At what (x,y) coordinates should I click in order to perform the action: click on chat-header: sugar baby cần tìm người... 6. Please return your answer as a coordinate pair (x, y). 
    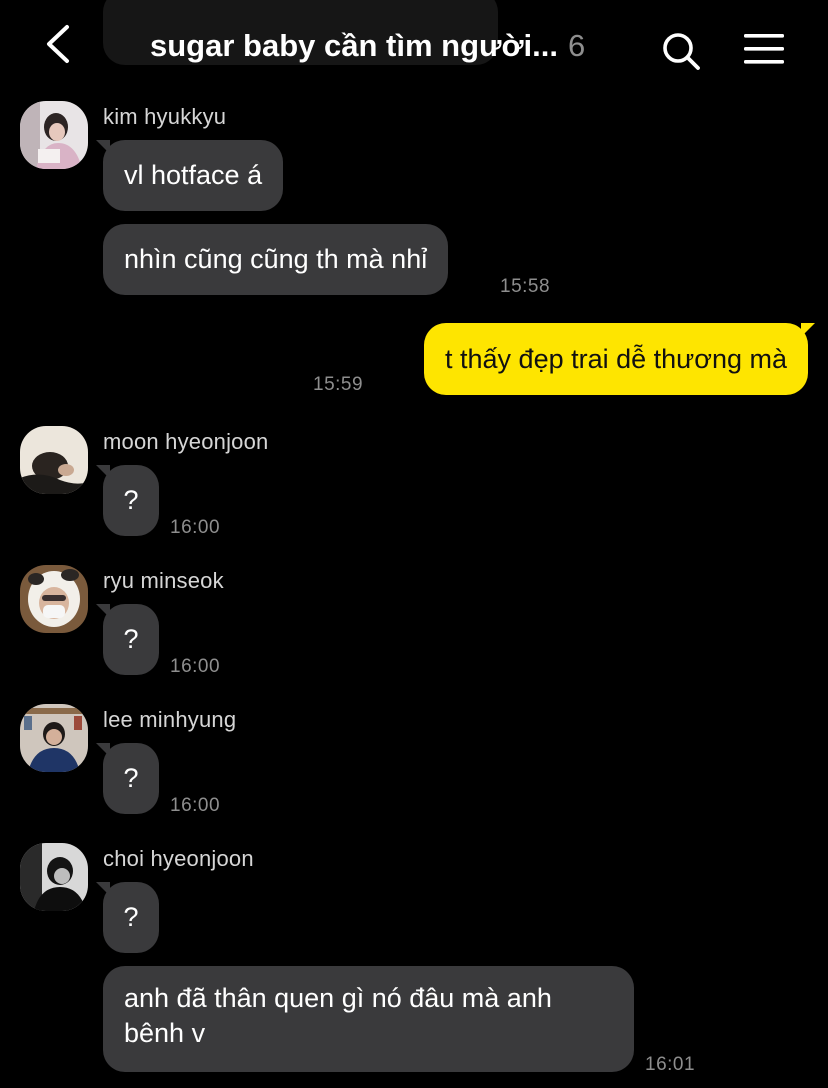
    Looking at the image, I should click on (414, 45).